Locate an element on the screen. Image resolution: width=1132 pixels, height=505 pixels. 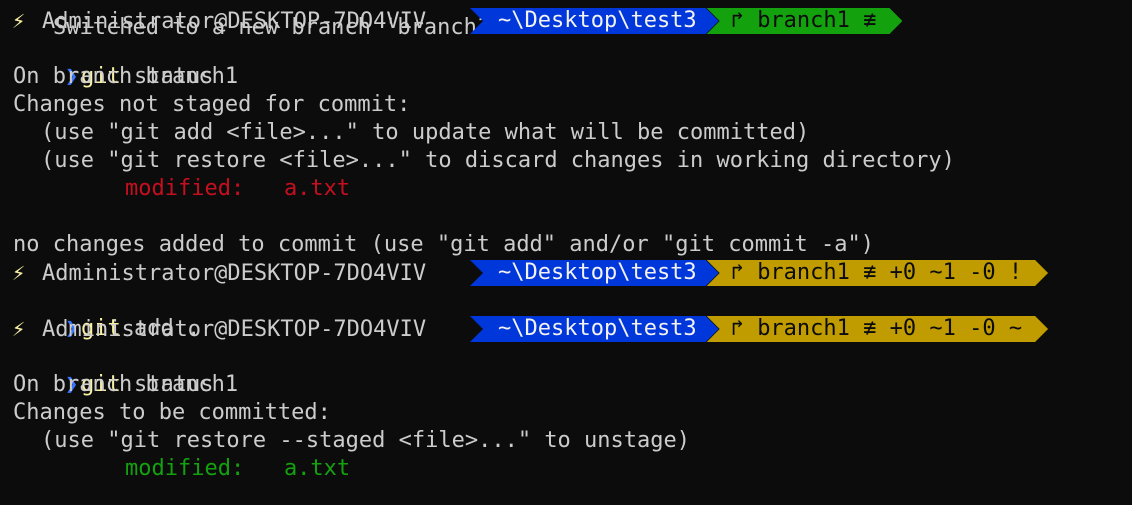
output-line: Changes to be committed: is located at coordinates (172, 413).